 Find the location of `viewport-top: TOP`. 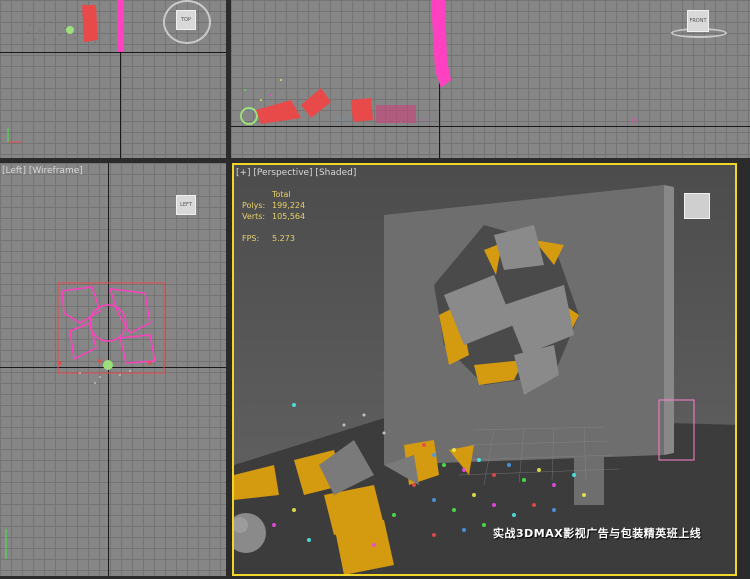

viewport-top: TOP is located at coordinates (113, 79).